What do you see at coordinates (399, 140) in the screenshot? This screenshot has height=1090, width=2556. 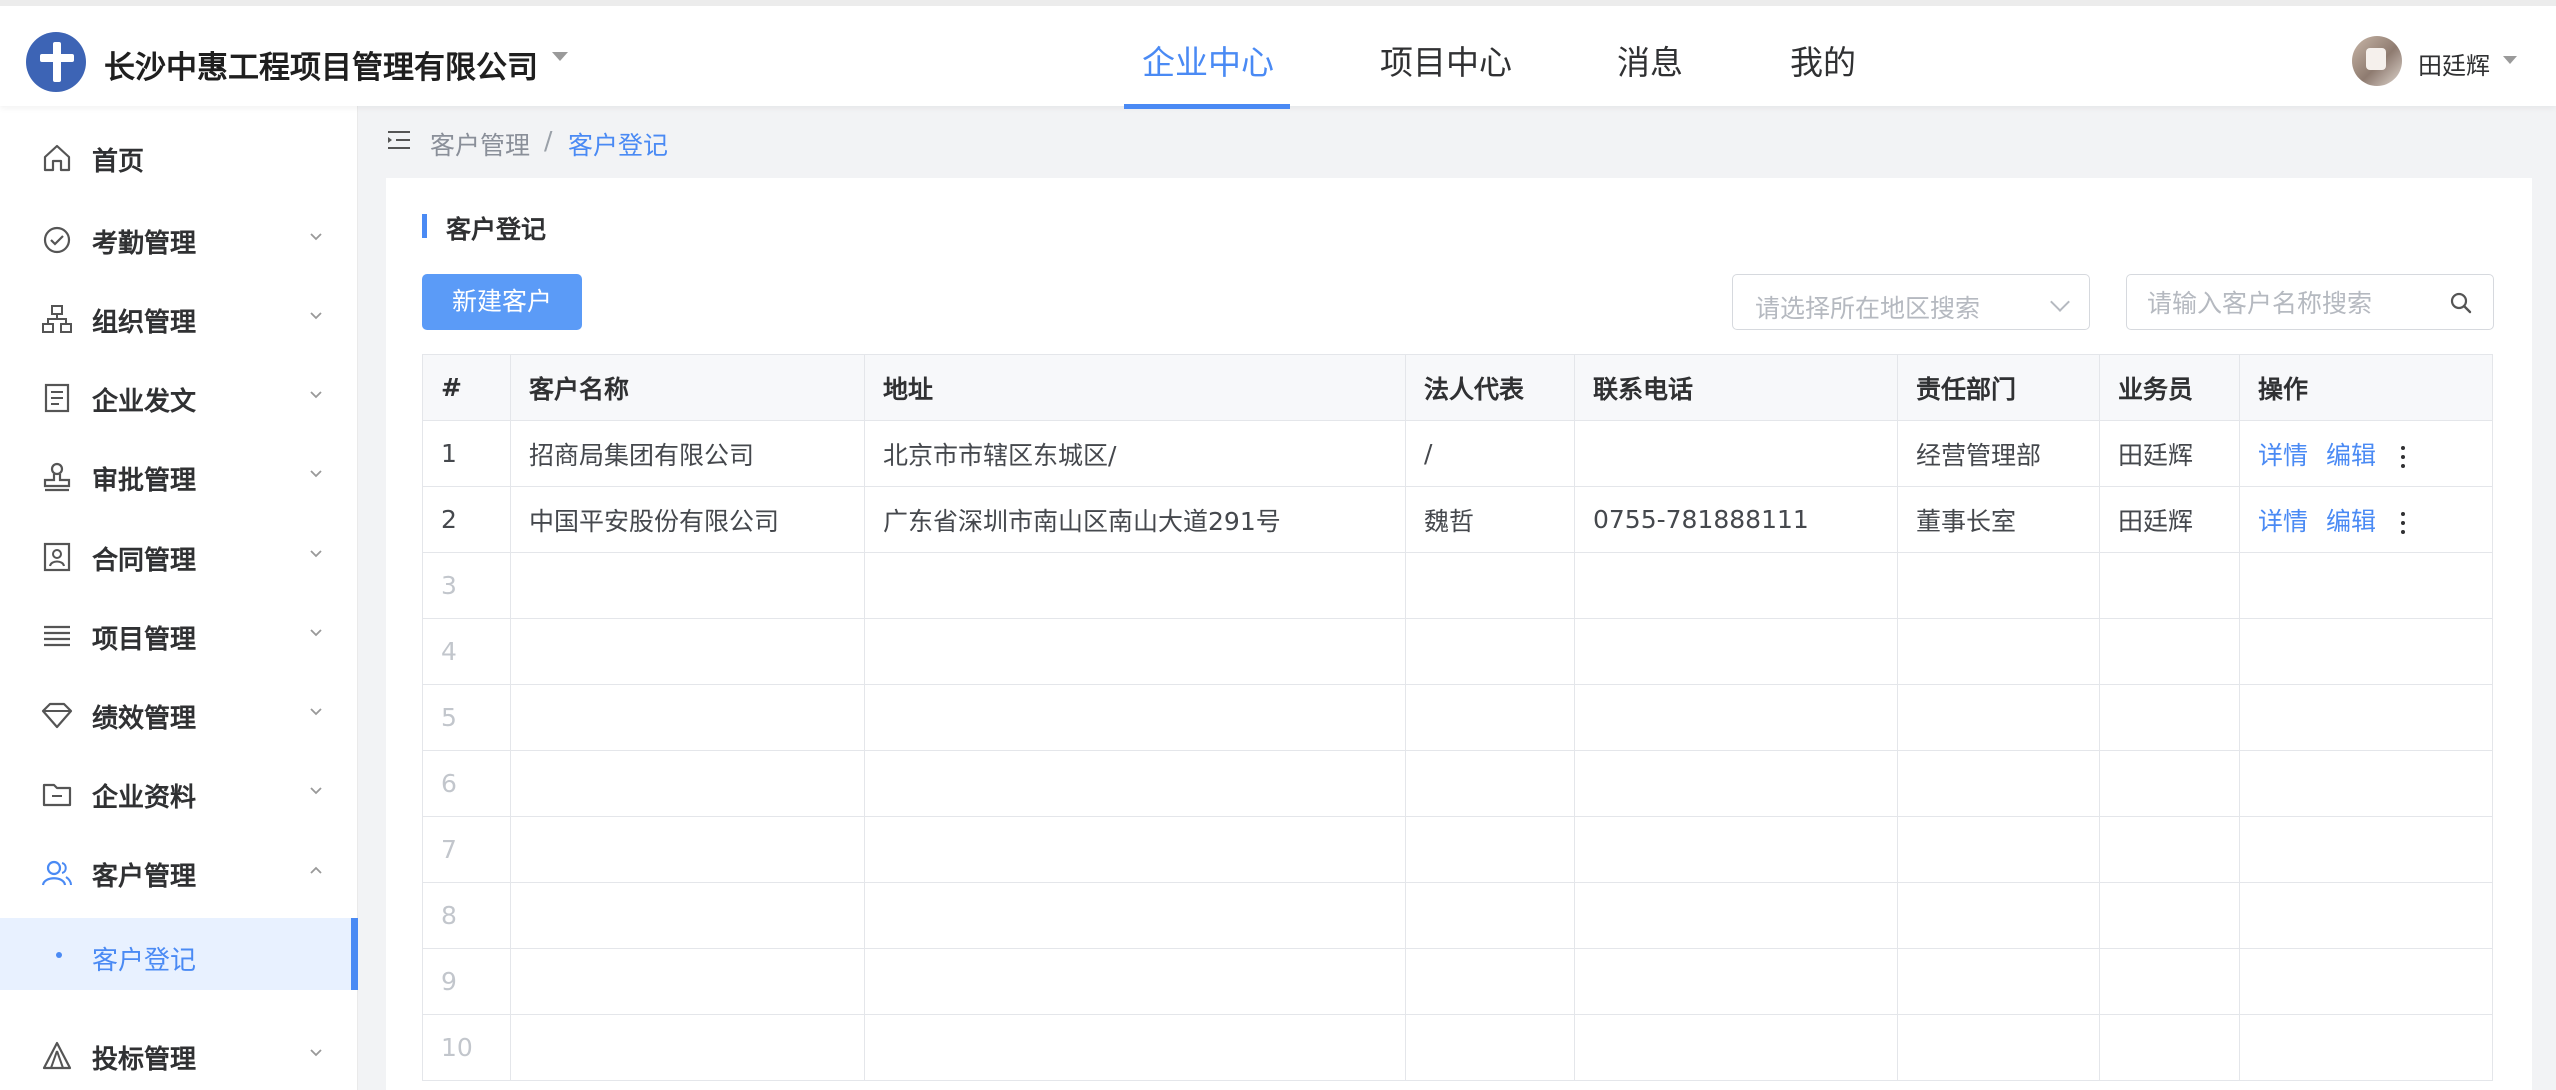 I see `menu-fold-icon` at bounding box center [399, 140].